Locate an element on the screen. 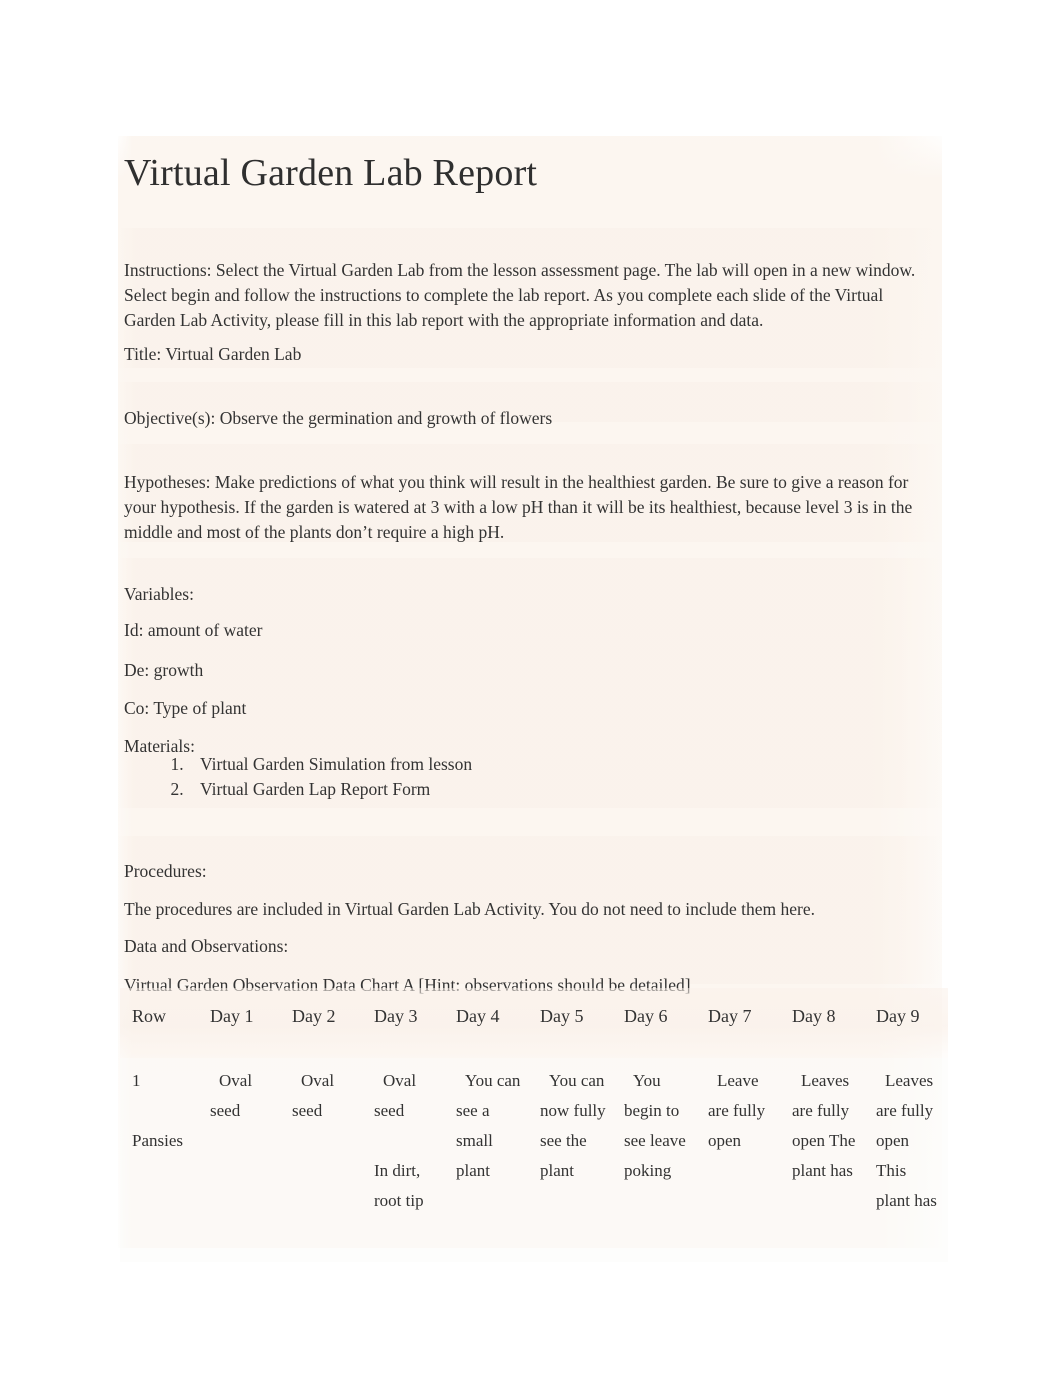 This screenshot has height=1377, width=1062. column-header-day7: Day 7 is located at coordinates (738, 1023).